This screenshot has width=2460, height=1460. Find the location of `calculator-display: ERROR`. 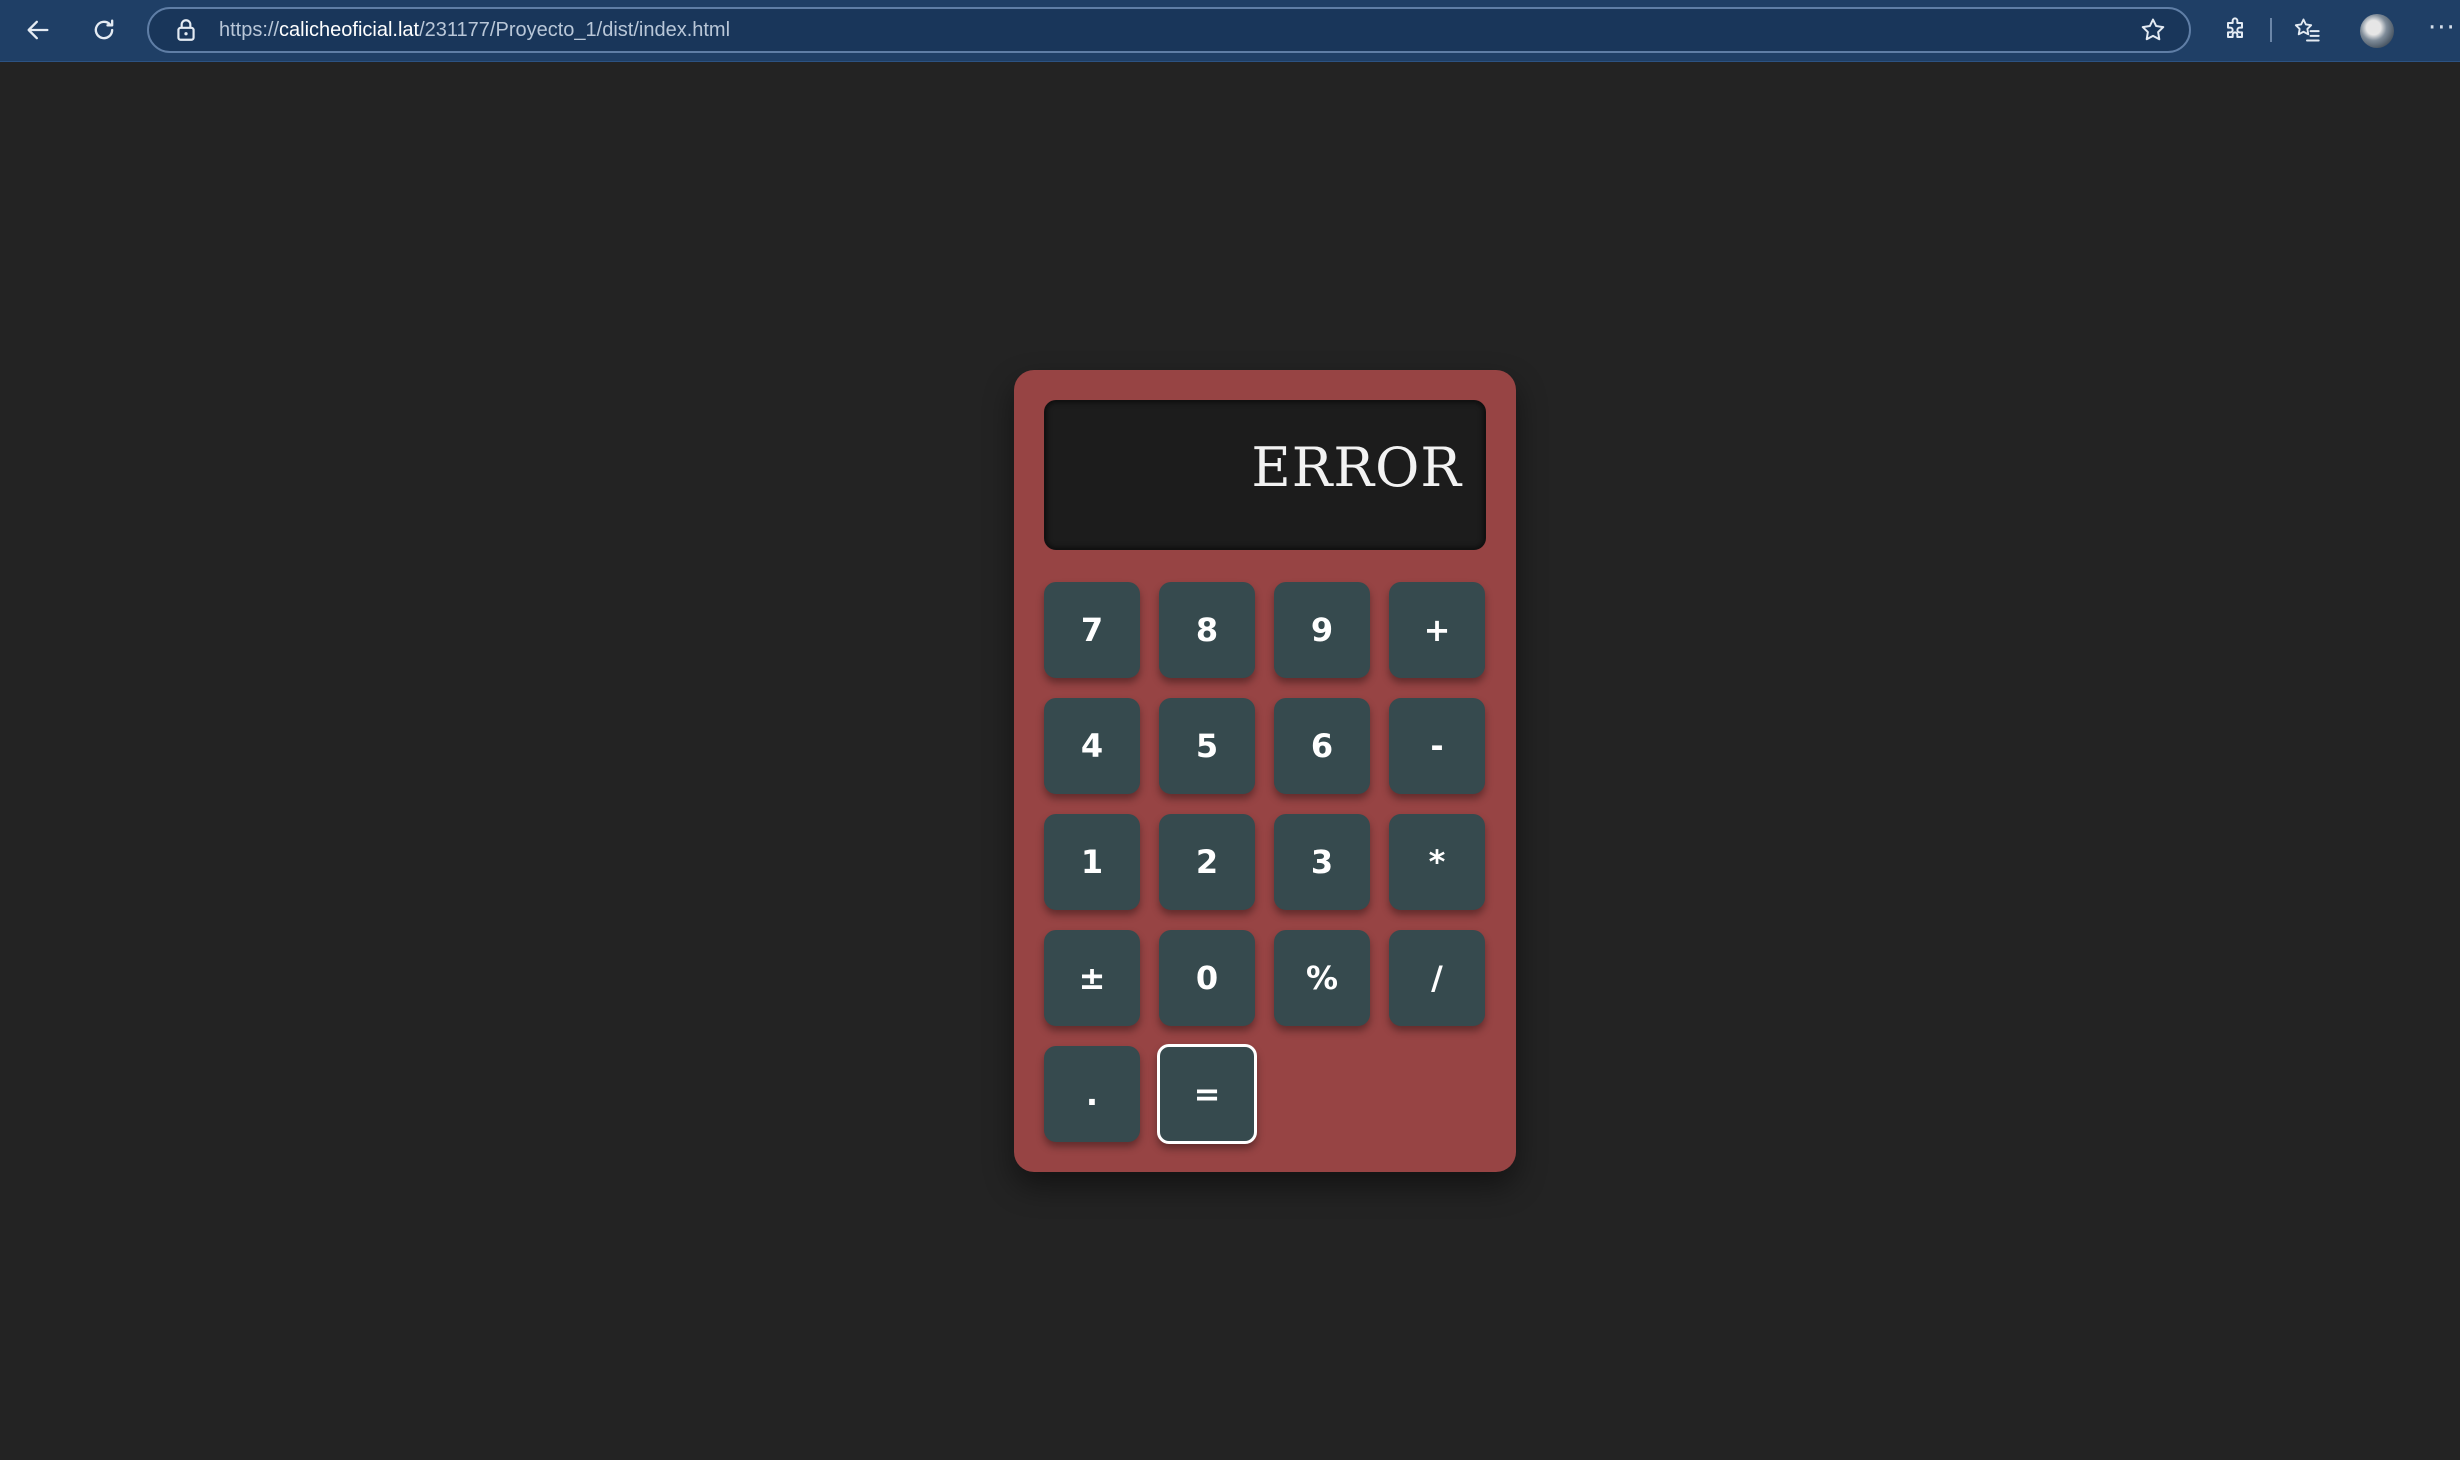

calculator-display: ERROR is located at coordinates (1265, 475).